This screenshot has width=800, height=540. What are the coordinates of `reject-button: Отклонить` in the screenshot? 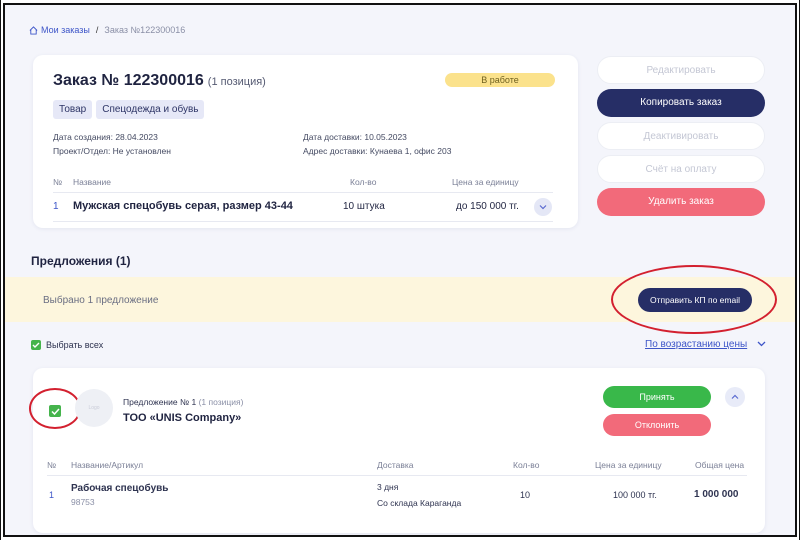 It's located at (657, 425).